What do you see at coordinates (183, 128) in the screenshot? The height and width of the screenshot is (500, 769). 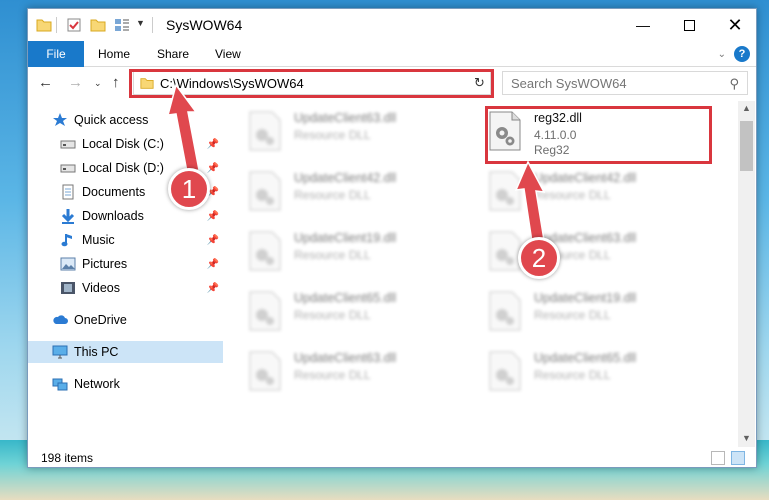 I see `step1-arrow` at bounding box center [183, 128].